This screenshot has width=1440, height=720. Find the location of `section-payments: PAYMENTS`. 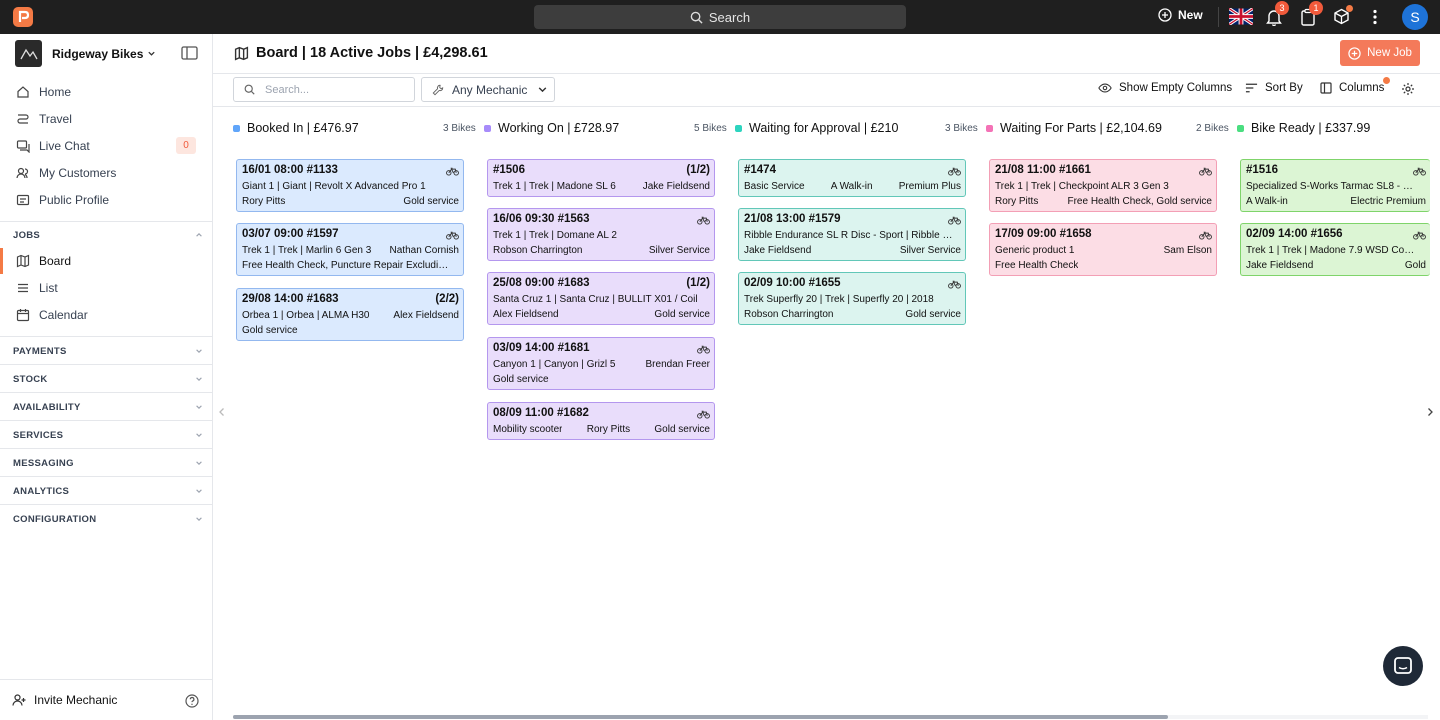

section-payments: PAYMENTS is located at coordinates (106, 351).